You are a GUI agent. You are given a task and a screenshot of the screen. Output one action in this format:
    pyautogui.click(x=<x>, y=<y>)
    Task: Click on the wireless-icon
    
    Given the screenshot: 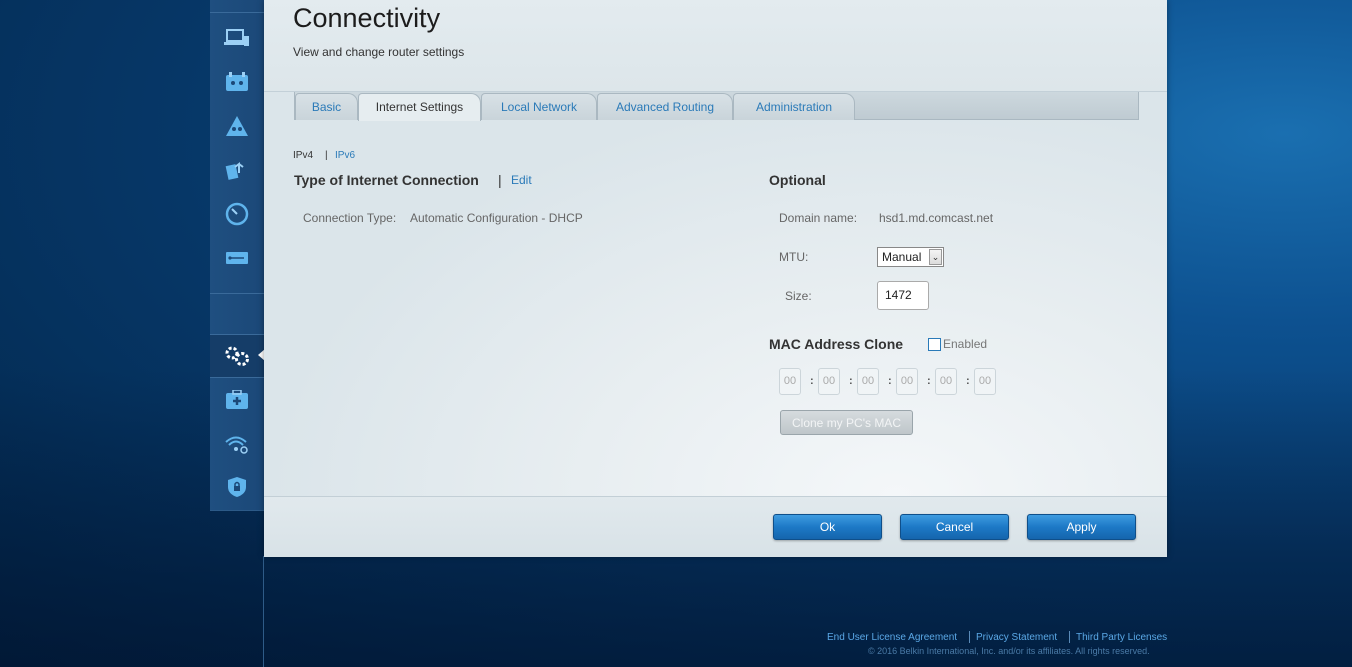 What is the action you would take?
    pyautogui.click(x=237, y=444)
    